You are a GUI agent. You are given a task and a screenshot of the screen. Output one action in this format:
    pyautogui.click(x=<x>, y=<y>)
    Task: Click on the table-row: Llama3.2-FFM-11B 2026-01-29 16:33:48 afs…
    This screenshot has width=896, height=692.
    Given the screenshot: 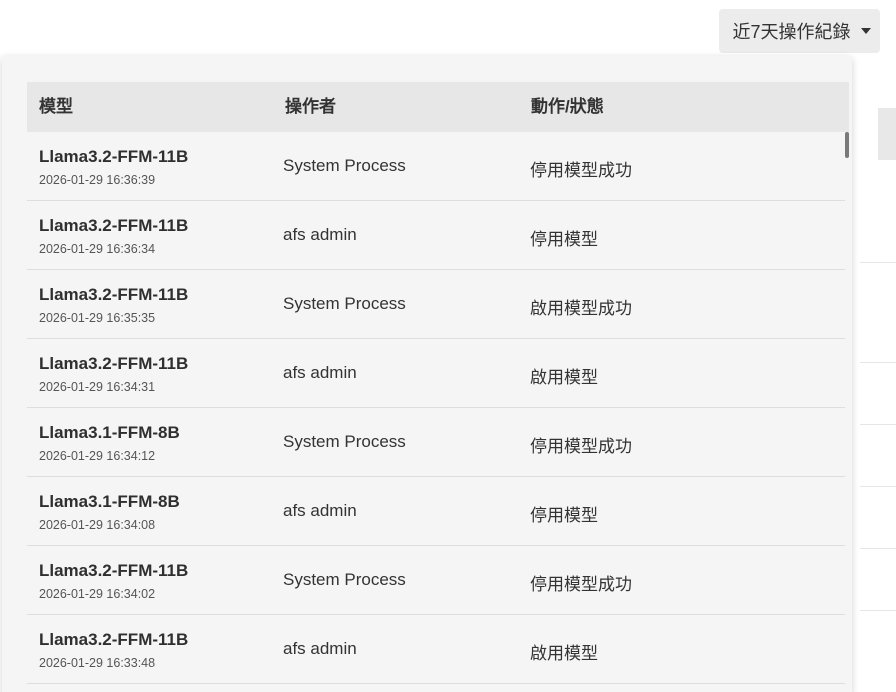 What is the action you would take?
    pyautogui.click(x=436, y=649)
    